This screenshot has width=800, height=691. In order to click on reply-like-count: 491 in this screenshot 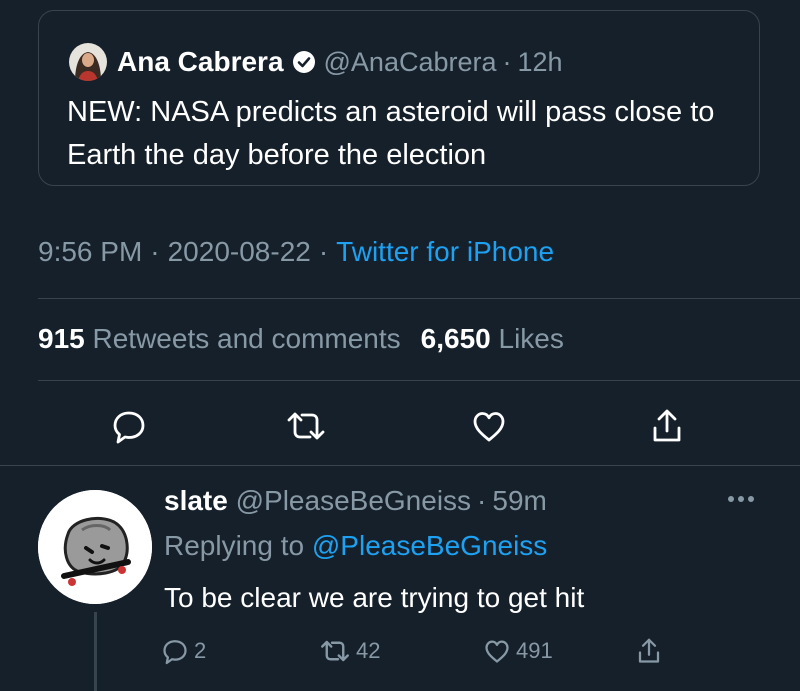, I will do `click(534, 650)`.